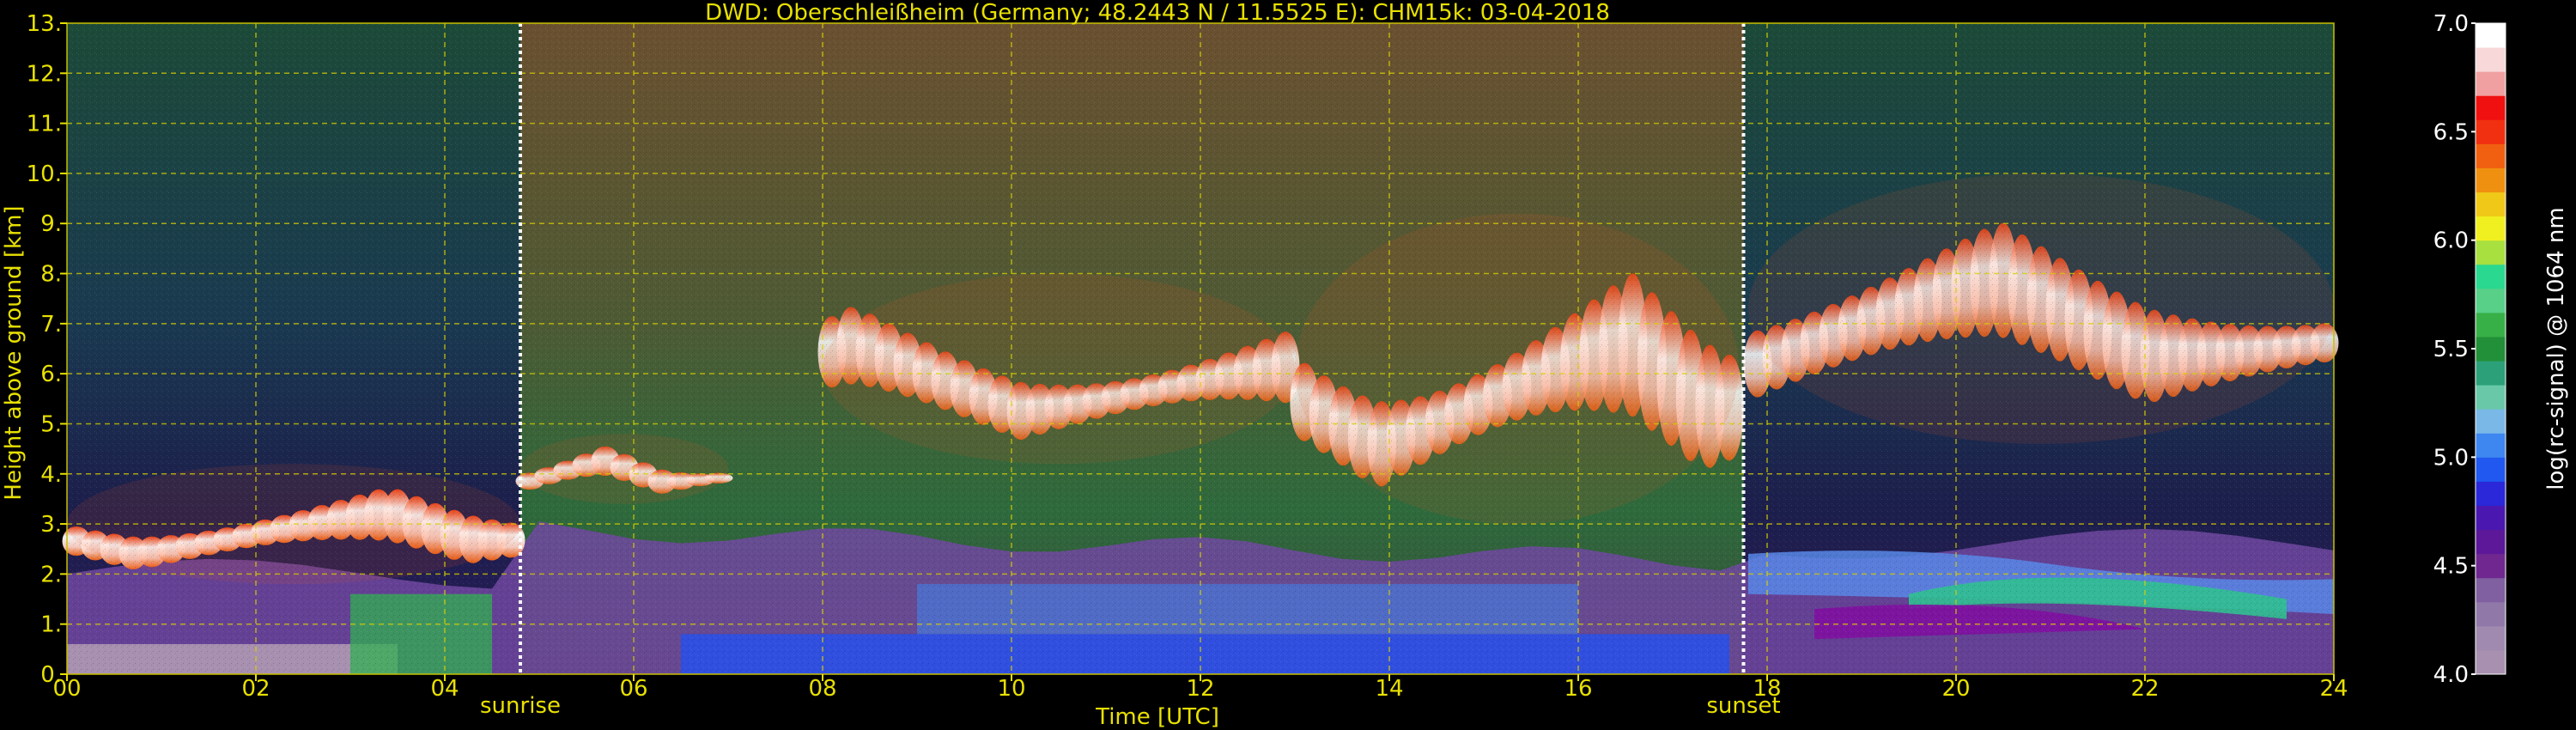 This screenshot has width=2576, height=730. I want to click on colorbar-tick-label: 6.0, so click(2451, 241).